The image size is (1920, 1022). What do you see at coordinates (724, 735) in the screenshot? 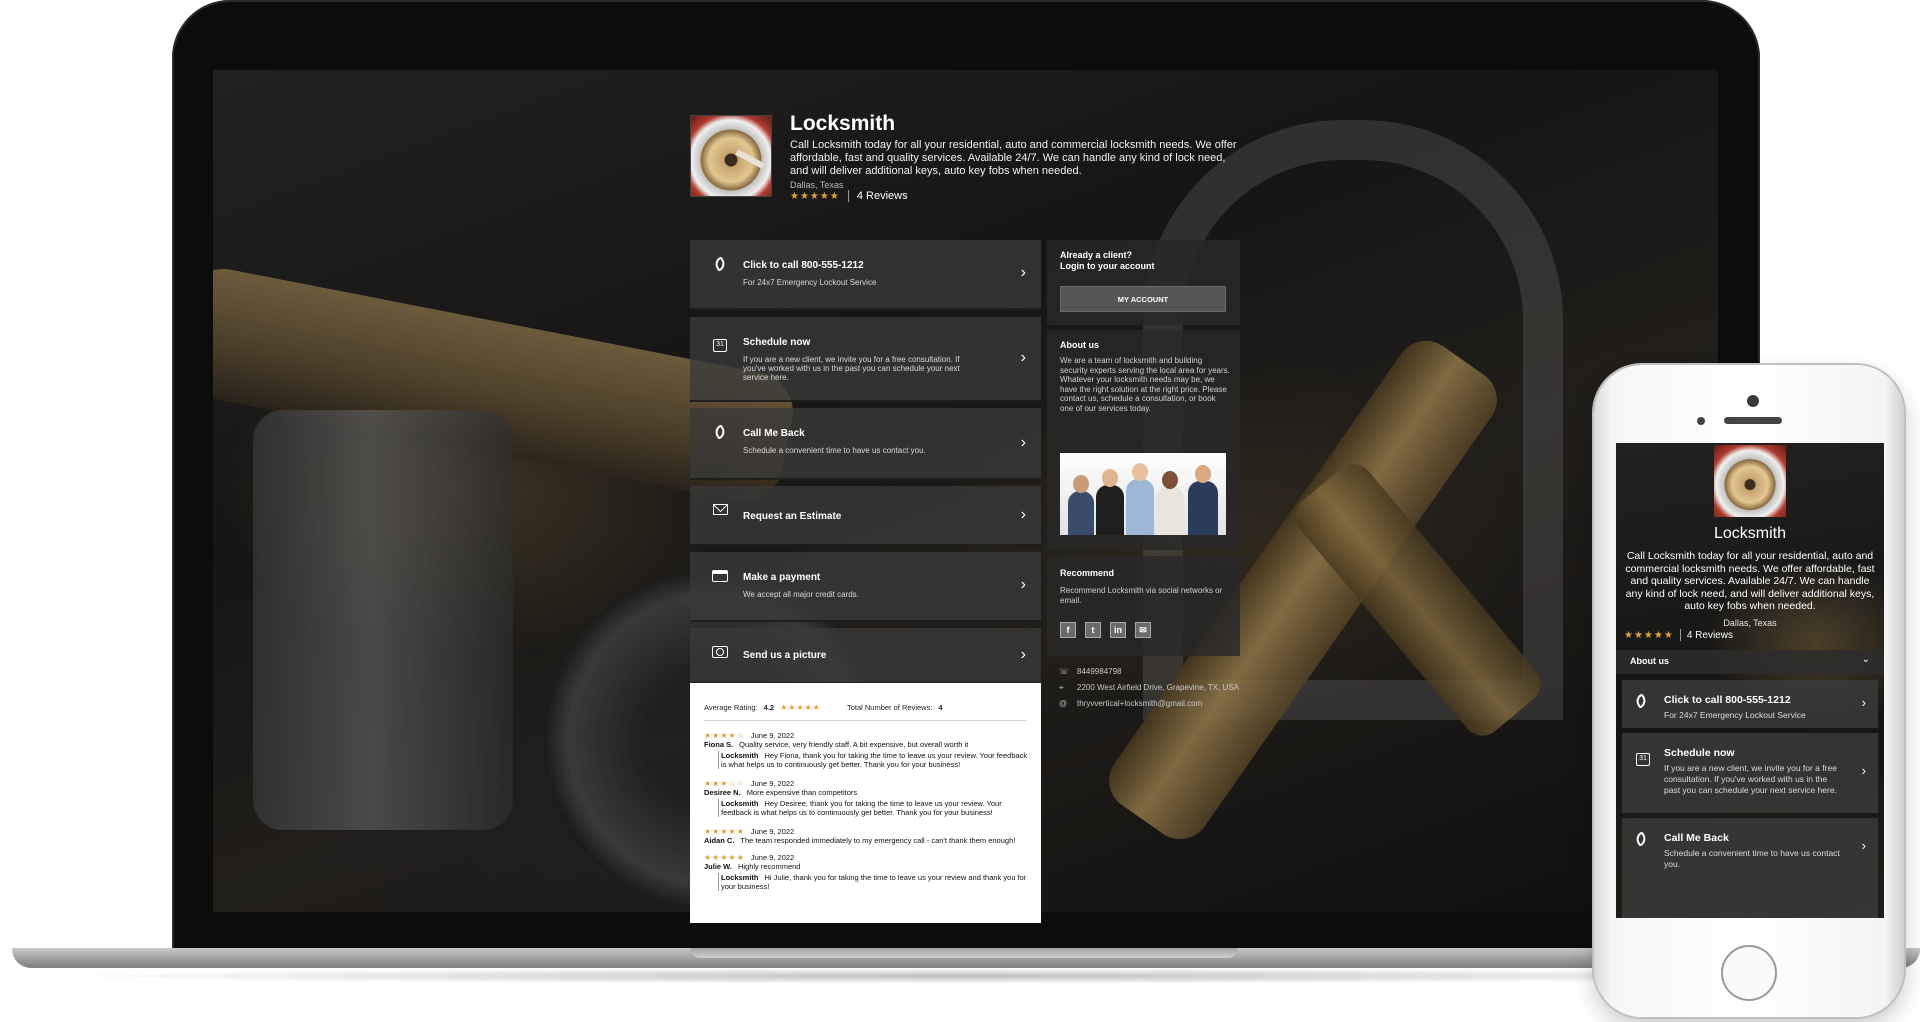
I see `review-stars: ★★★★☆` at bounding box center [724, 735].